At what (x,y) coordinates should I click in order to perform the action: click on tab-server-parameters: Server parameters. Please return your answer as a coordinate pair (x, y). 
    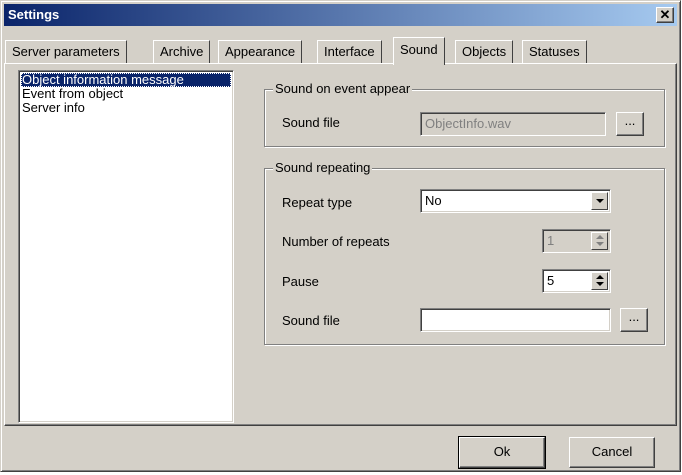
    Looking at the image, I should click on (66, 51).